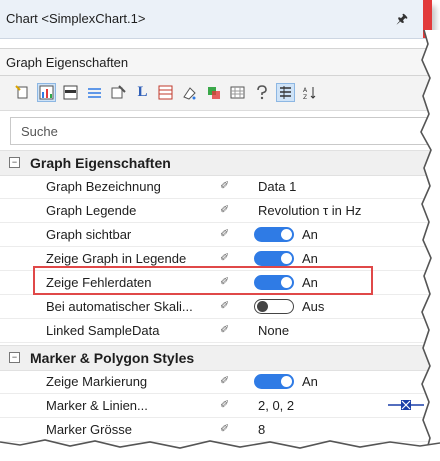 The width and height of the screenshot is (440, 461). I want to click on category-label: Graph Eigenschaften, so click(100, 163).